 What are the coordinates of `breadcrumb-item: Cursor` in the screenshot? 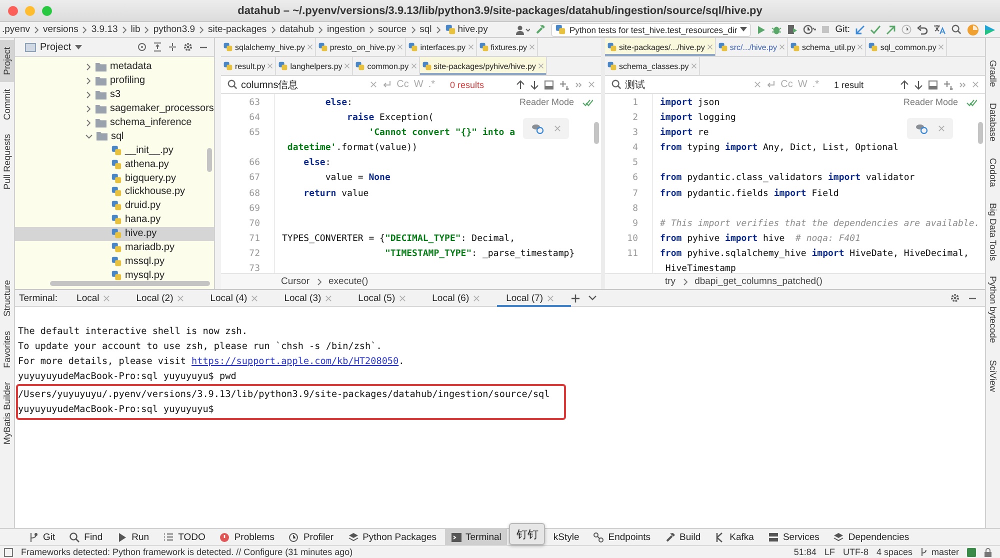 It's located at (295, 281).